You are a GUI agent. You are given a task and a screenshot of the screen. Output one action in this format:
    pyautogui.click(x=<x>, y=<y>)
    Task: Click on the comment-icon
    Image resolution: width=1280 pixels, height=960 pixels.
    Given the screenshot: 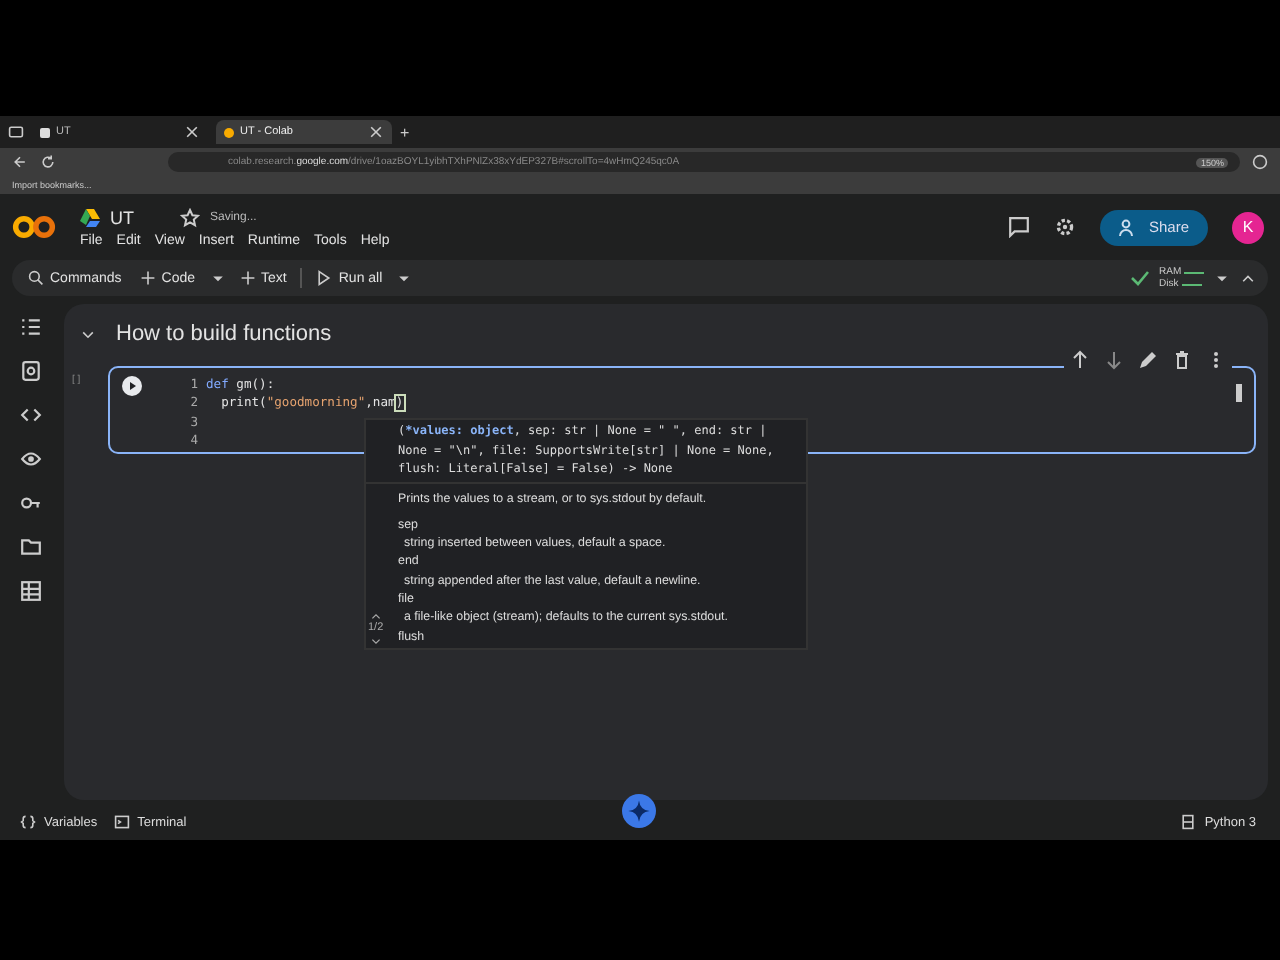 What is the action you would take?
    pyautogui.click(x=1019, y=227)
    